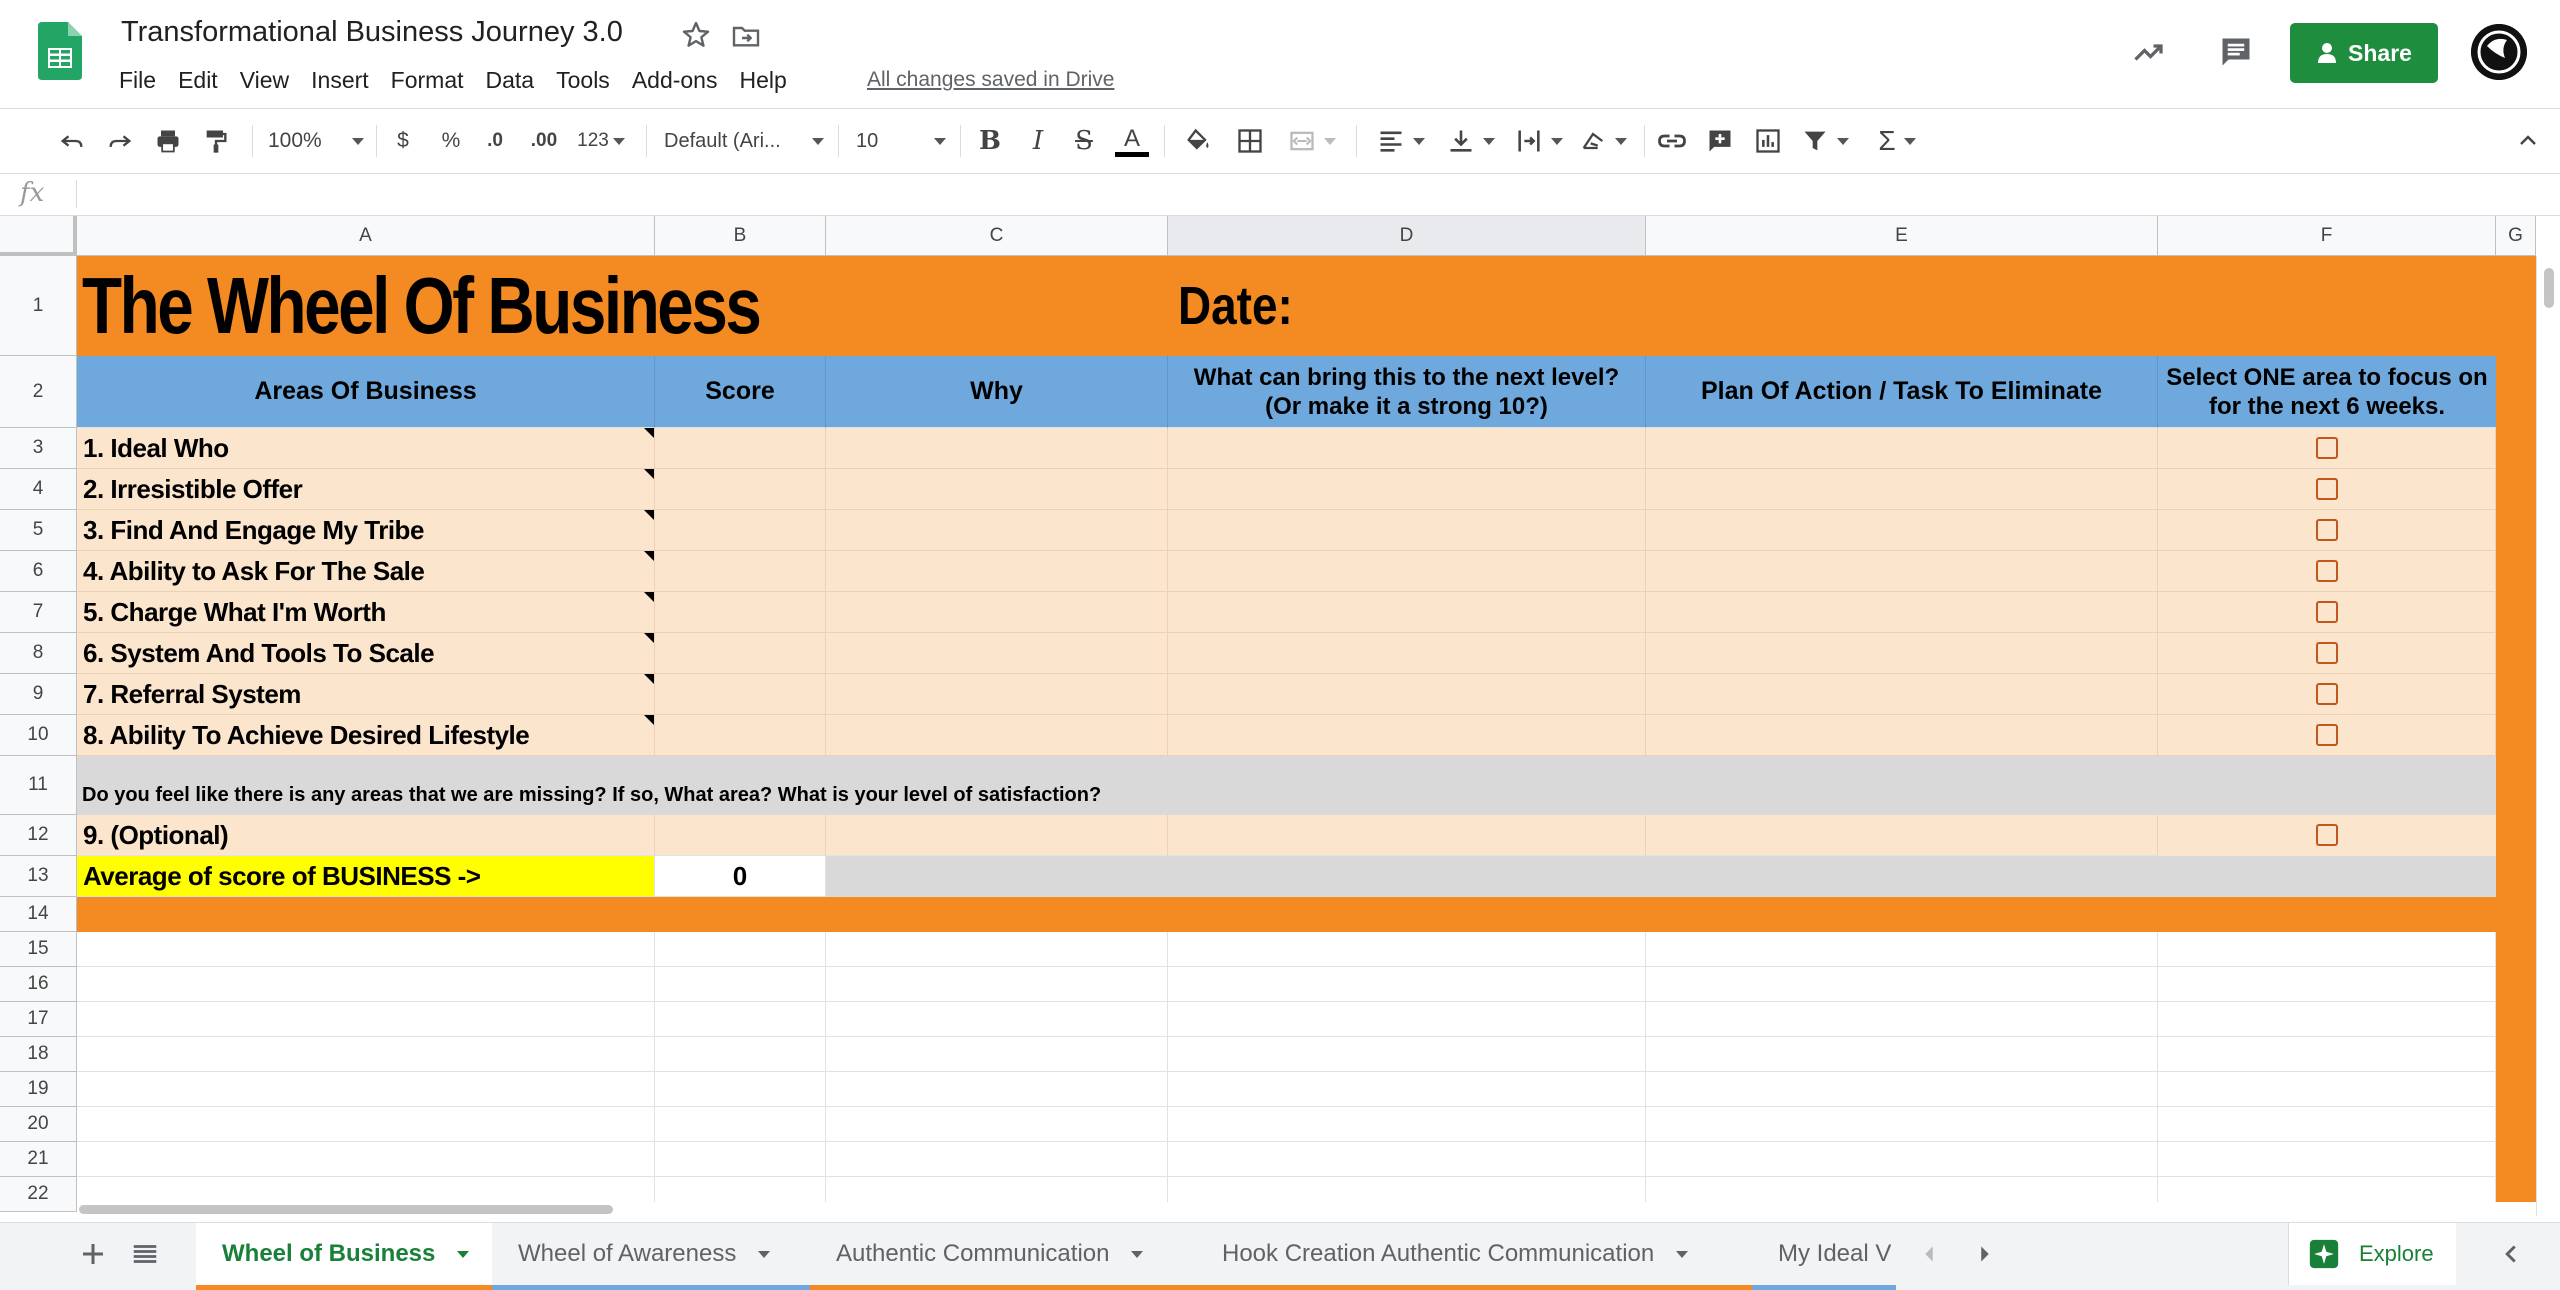  Describe the element at coordinates (38, 785) in the screenshot. I see `row-header-11: 11` at that location.